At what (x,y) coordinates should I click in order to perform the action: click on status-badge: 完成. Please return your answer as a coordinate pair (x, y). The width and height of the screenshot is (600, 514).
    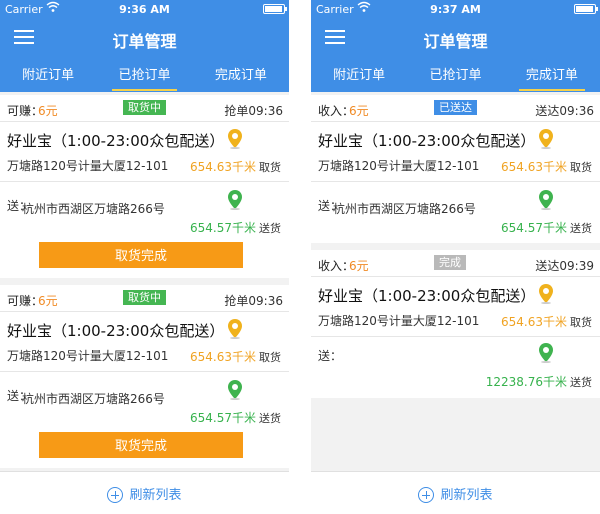
    Looking at the image, I should click on (450, 262).